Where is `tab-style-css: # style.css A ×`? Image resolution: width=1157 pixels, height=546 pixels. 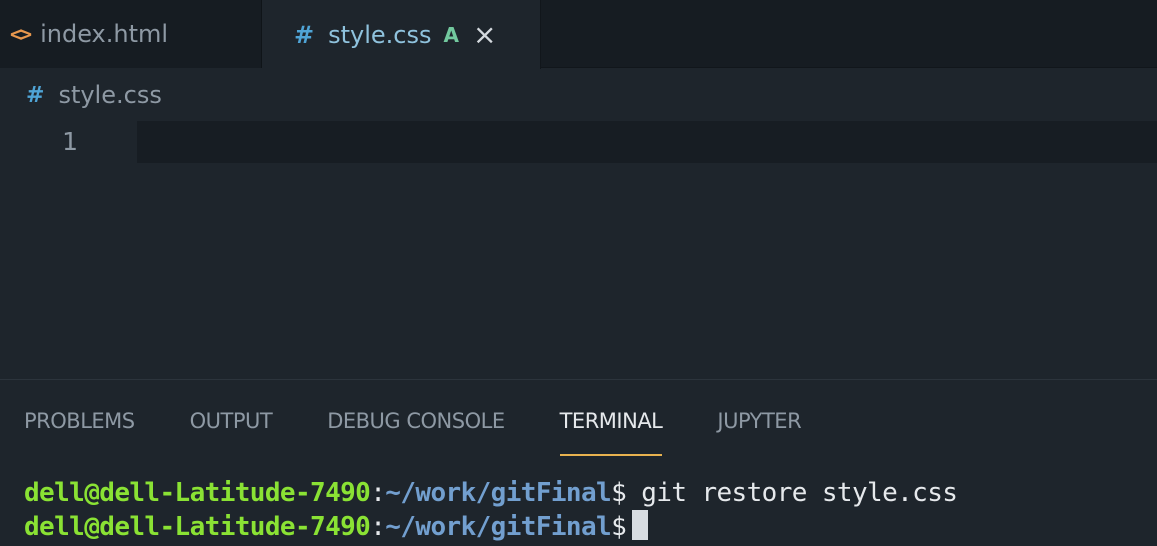
tab-style-css: # style.css A × is located at coordinates (401, 34).